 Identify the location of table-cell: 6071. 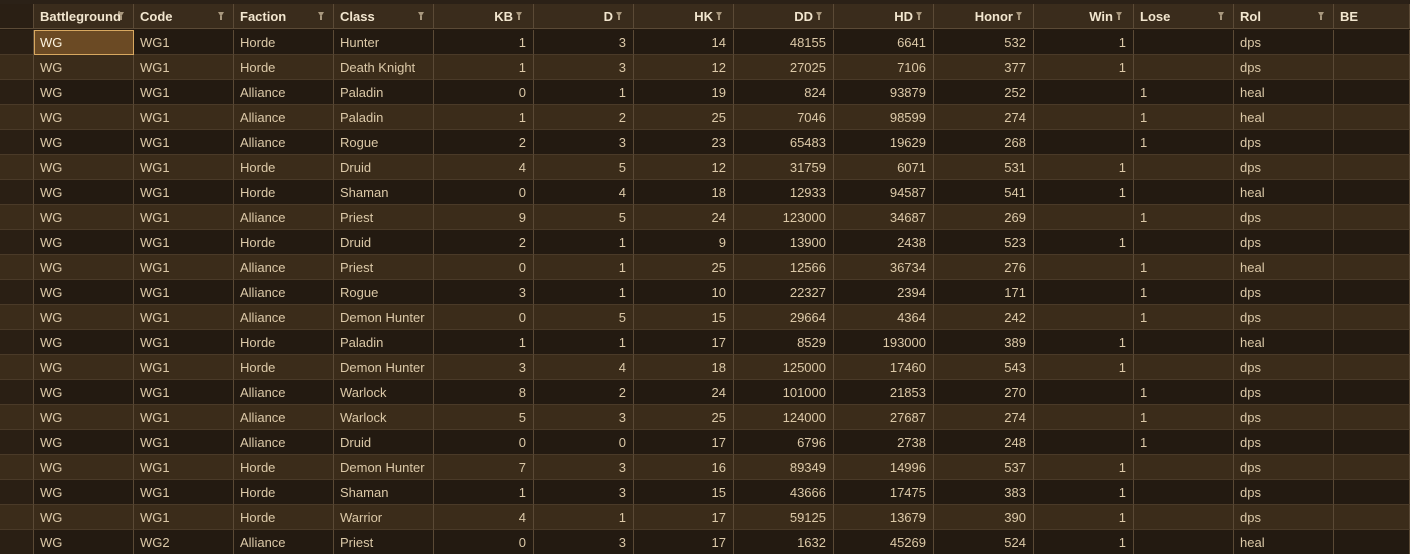
(884, 167).